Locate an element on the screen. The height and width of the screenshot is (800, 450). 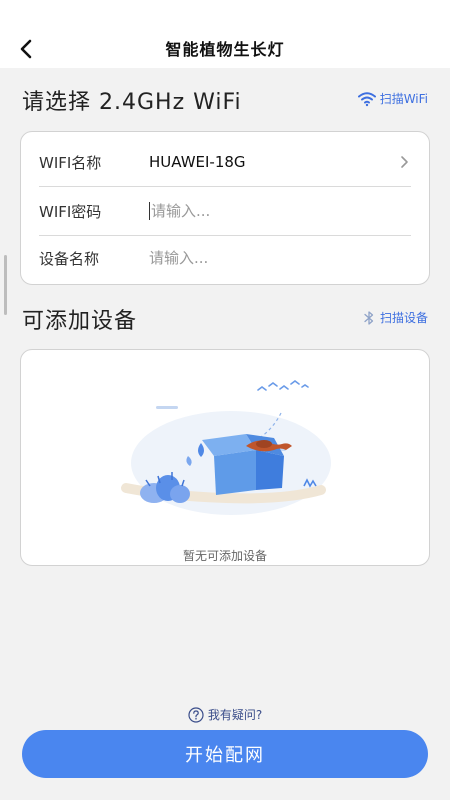
wifi-section-title: 请选择 2.4GHz WiFi is located at coordinates (132, 102).